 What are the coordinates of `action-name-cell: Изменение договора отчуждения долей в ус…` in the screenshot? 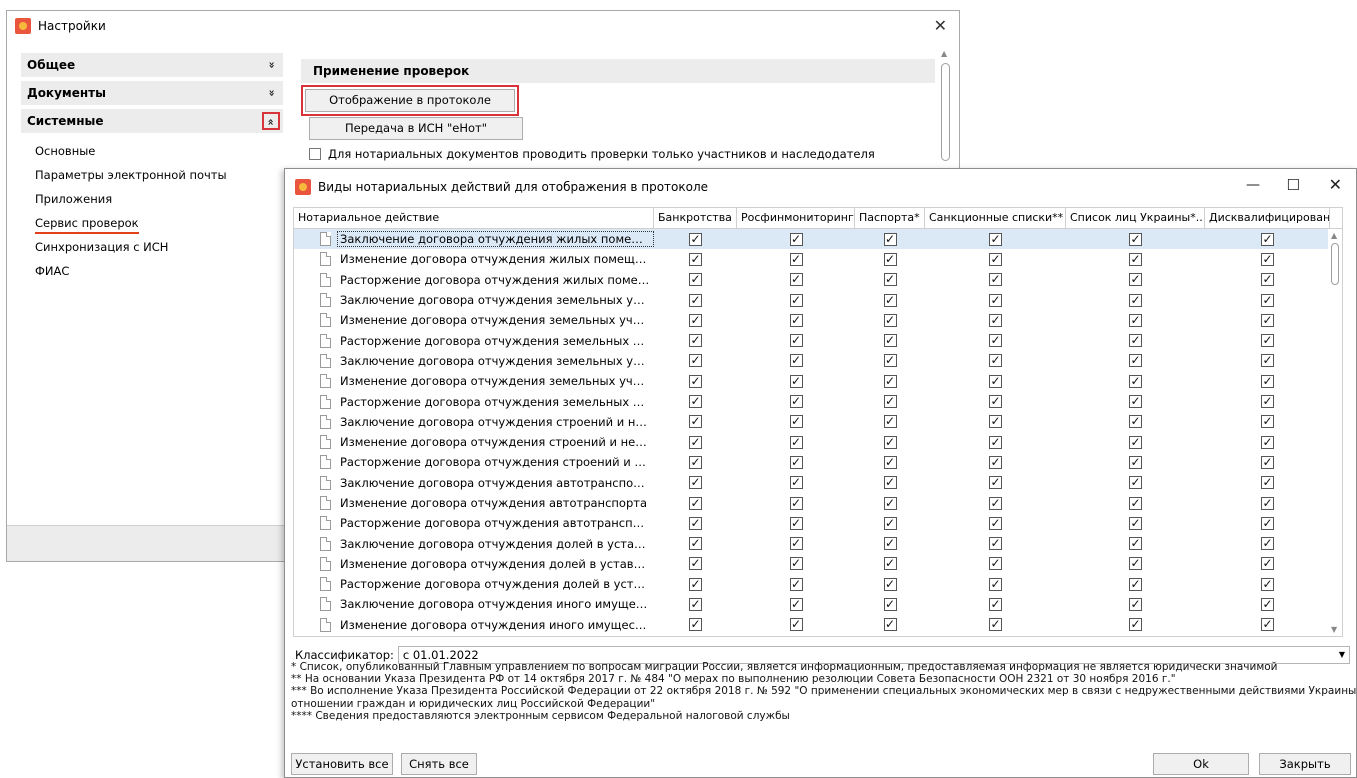 It's located at (474, 564).